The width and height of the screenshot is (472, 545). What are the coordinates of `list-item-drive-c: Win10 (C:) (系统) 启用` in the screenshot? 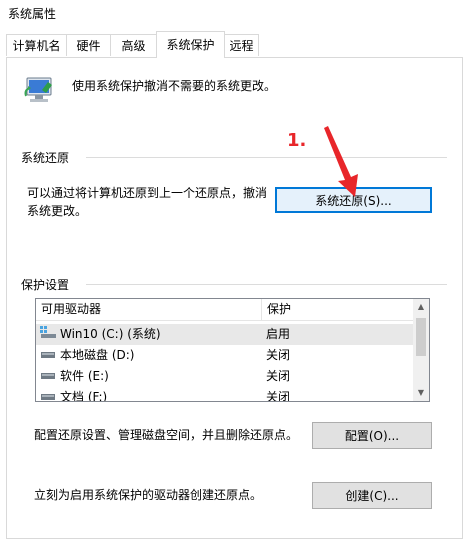 It's located at (224, 334).